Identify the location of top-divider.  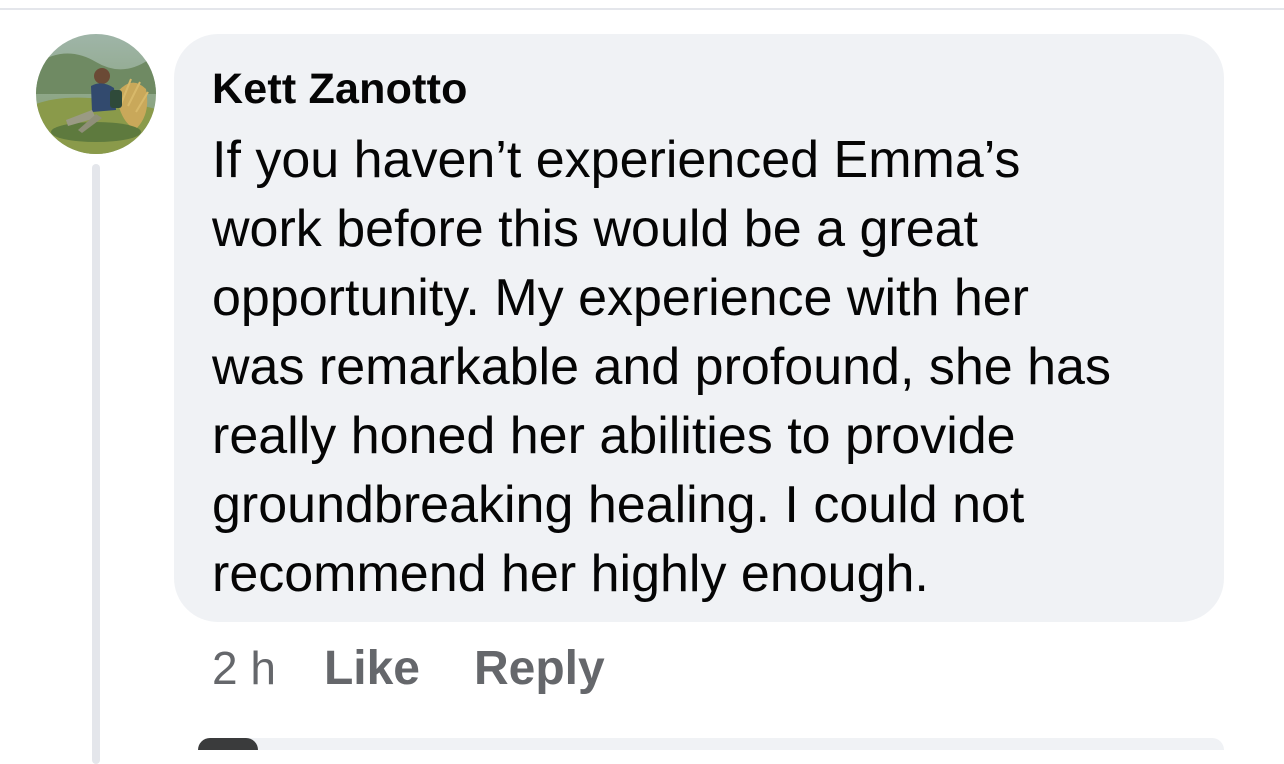
(642, 9).